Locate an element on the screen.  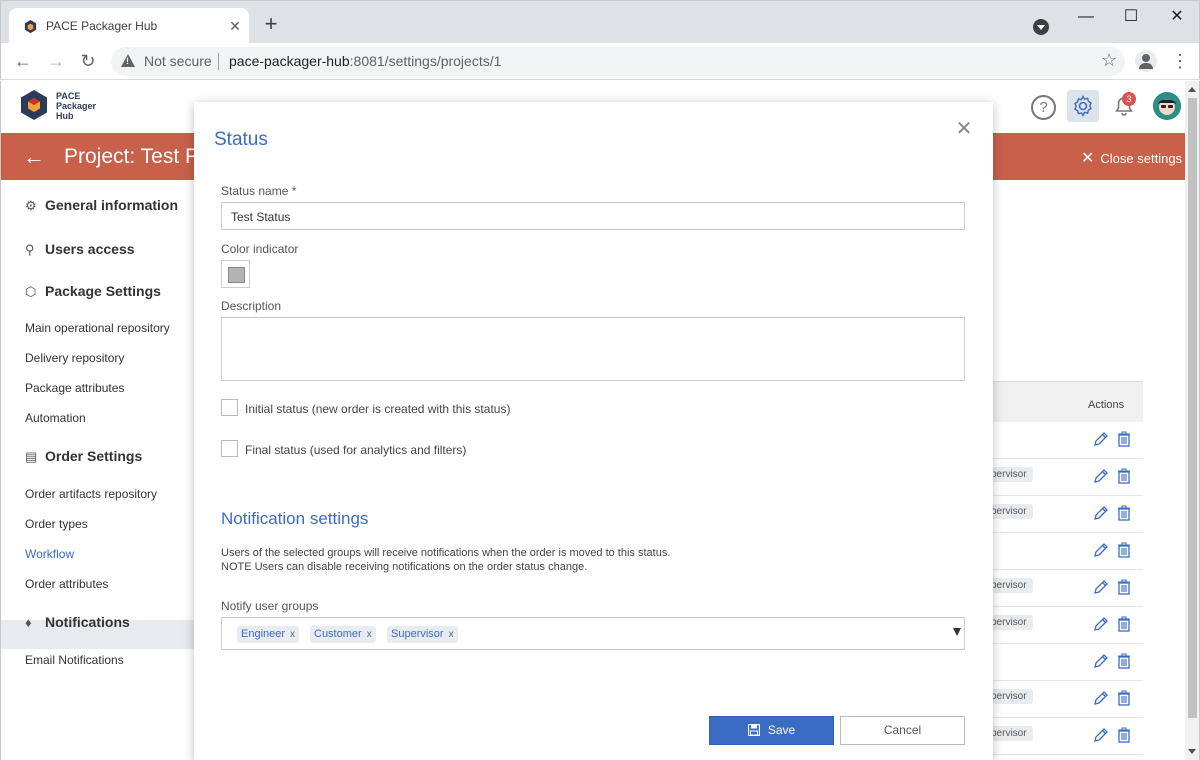
scroll-thumb is located at coordinates (1192, 408).